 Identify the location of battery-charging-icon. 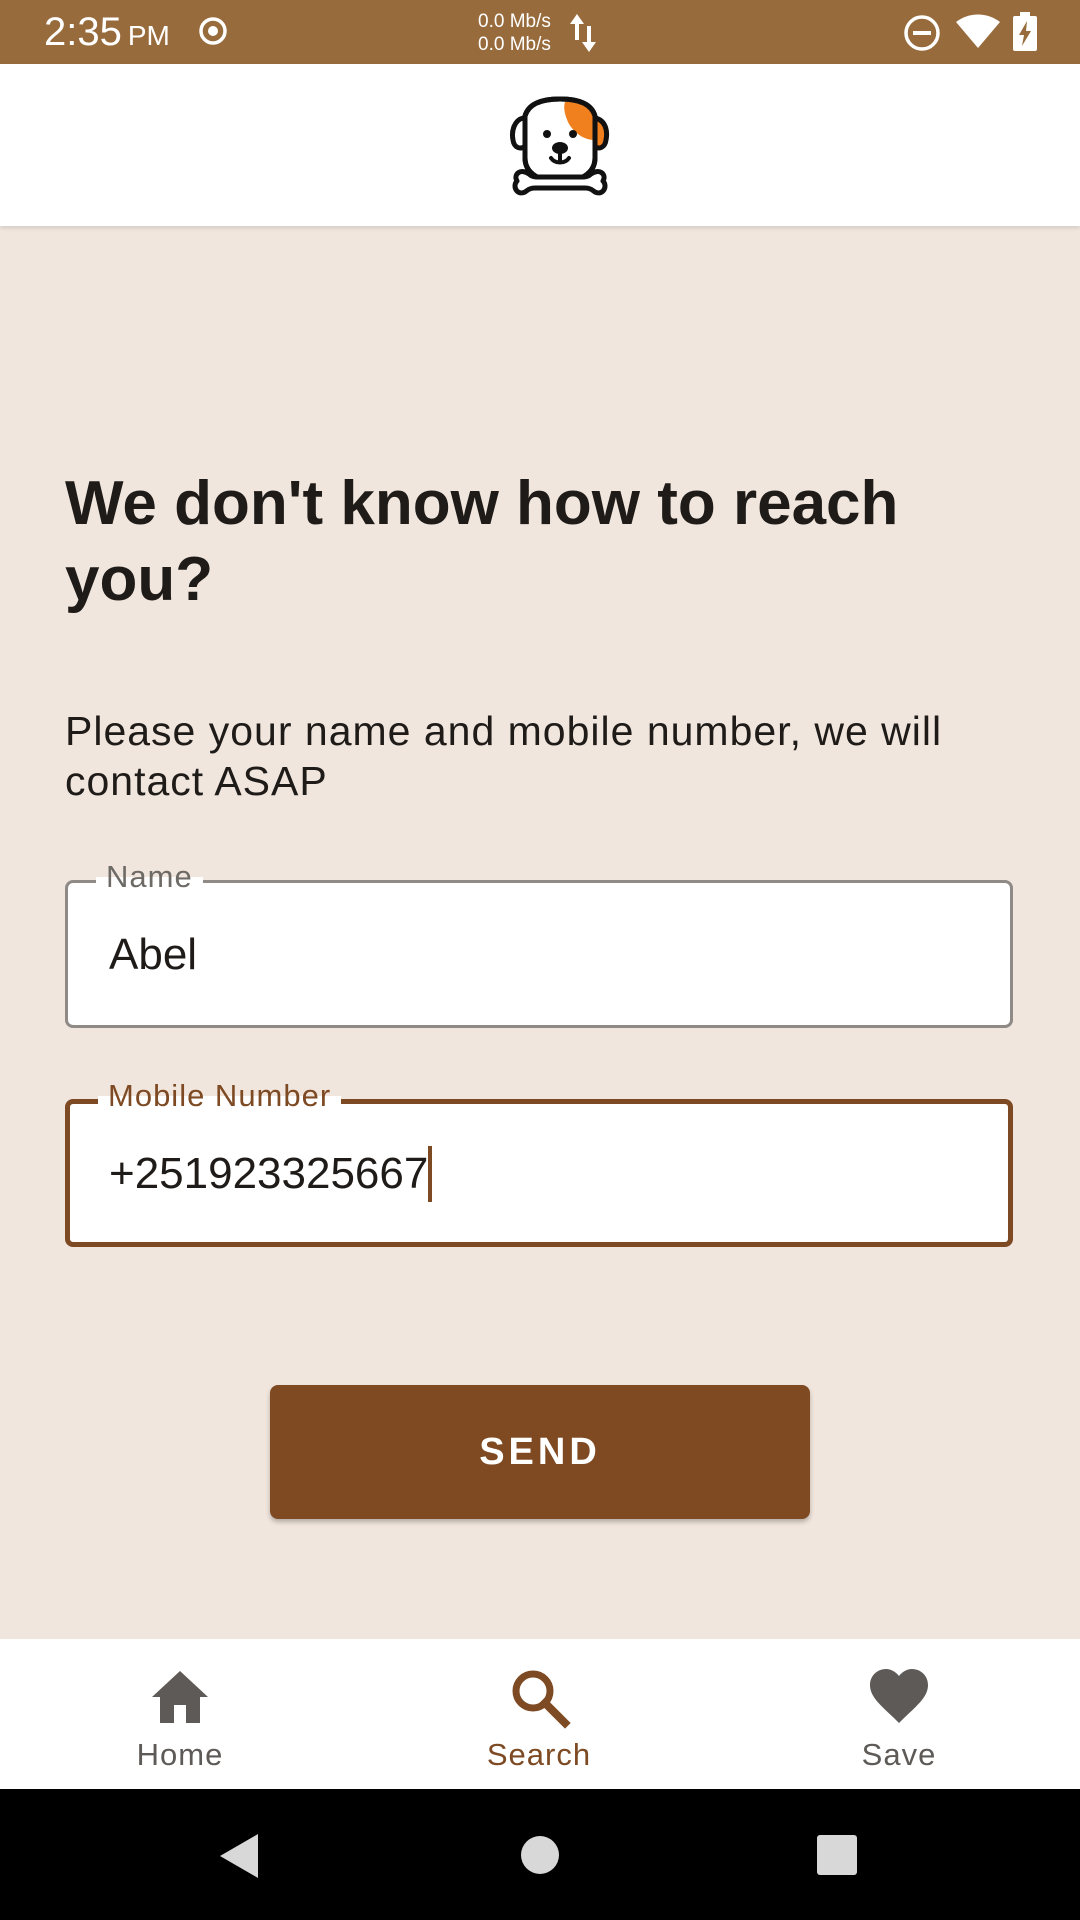
(1025, 31).